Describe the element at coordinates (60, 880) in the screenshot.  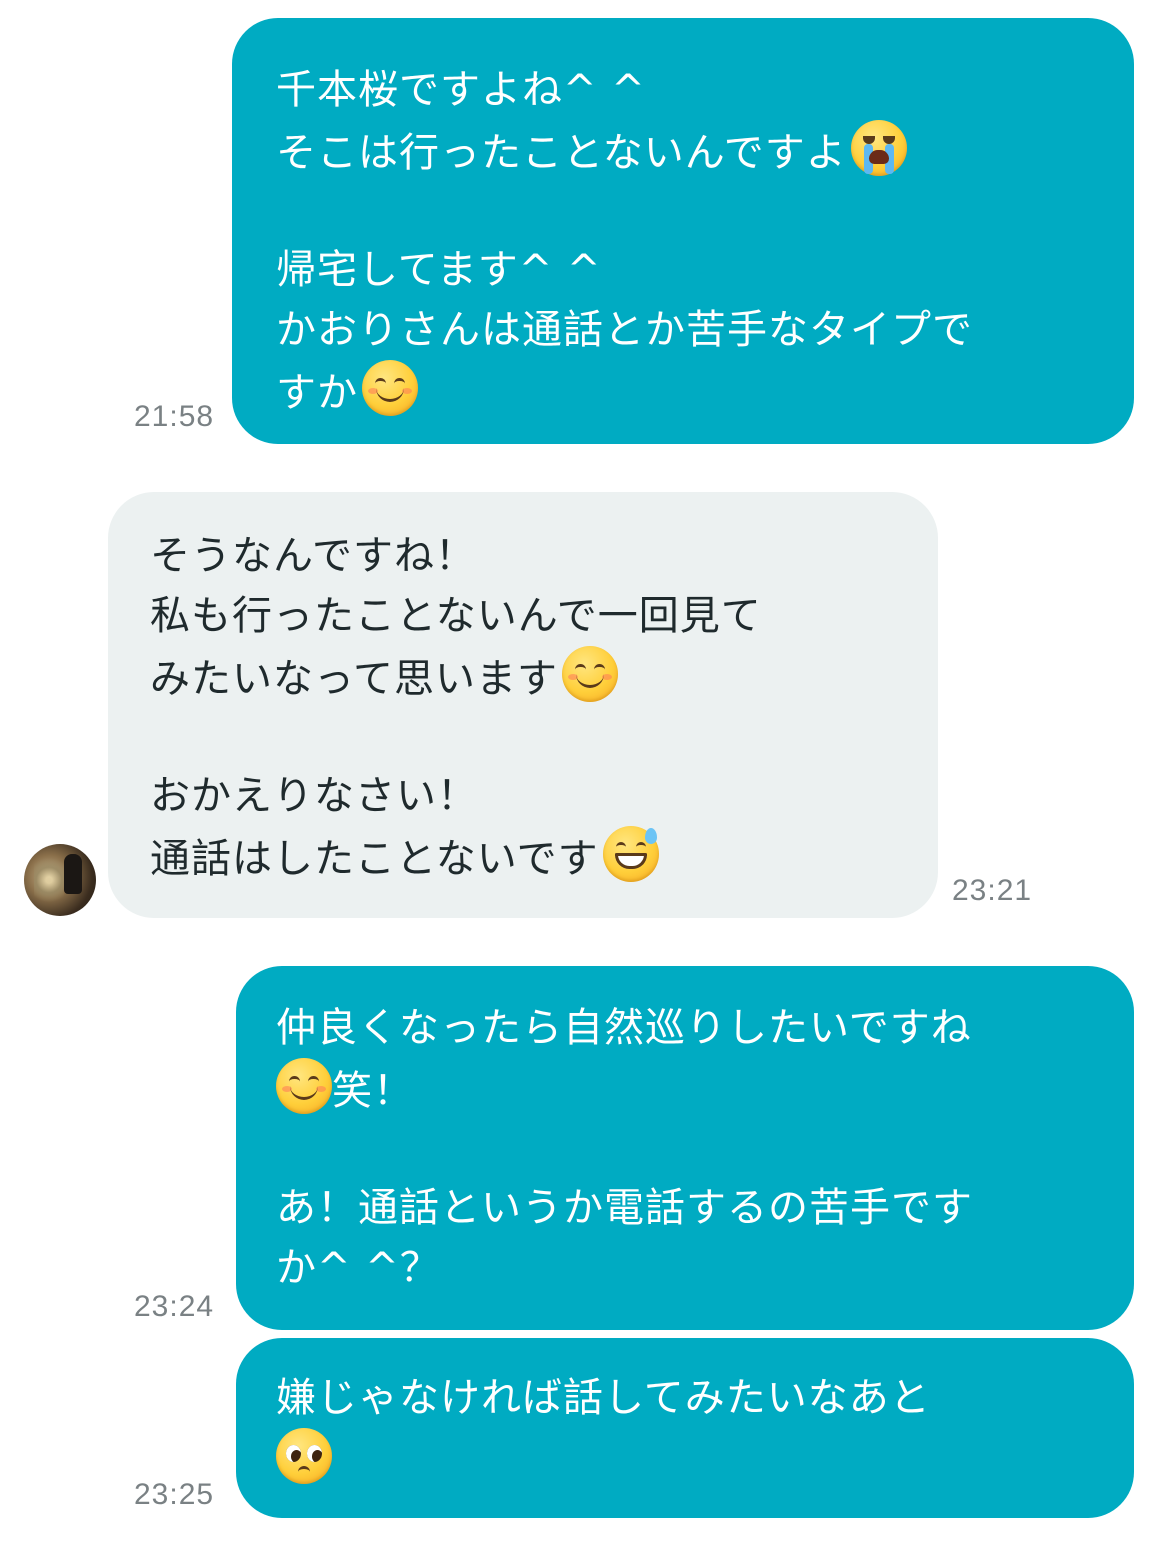
I see `contact-avatar` at that location.